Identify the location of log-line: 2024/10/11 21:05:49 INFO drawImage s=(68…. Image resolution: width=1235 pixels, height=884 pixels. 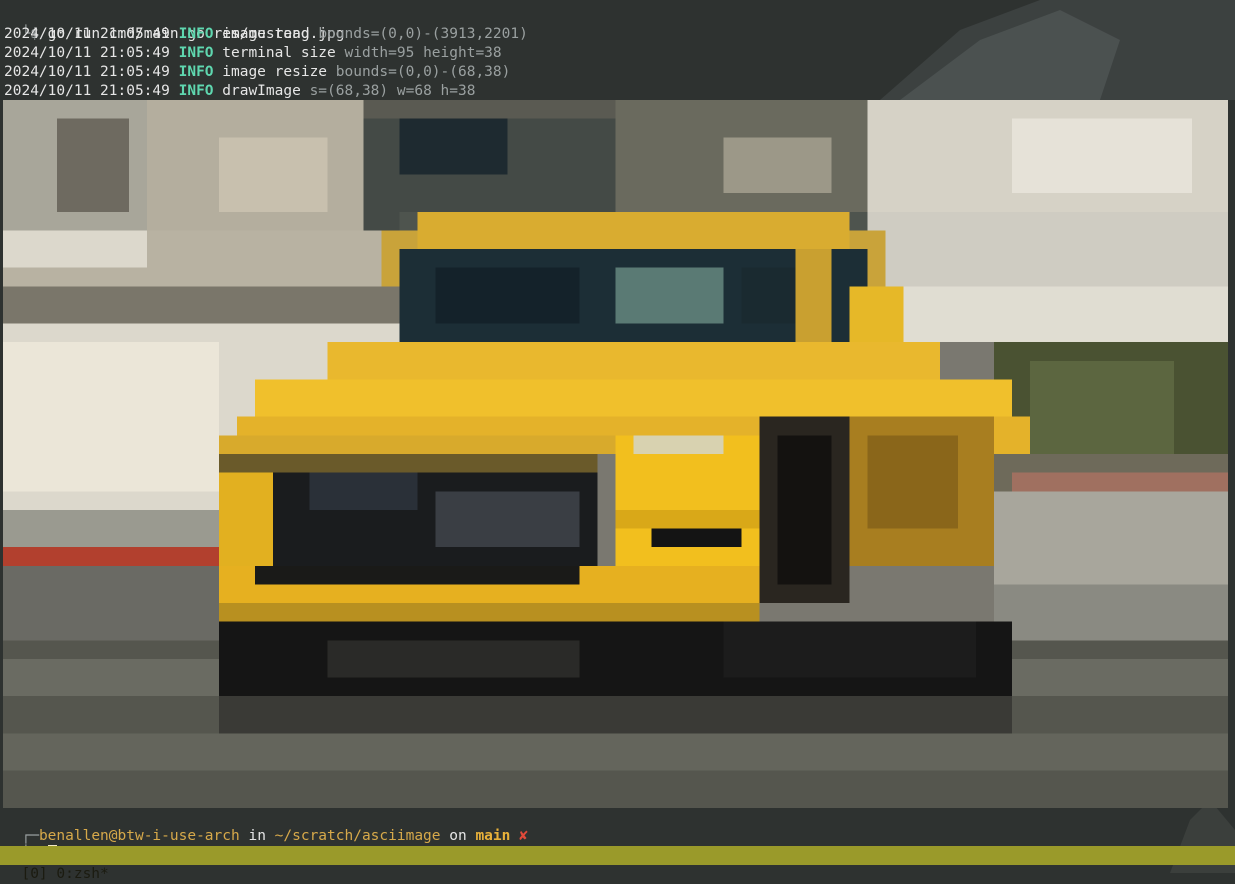
(240, 91).